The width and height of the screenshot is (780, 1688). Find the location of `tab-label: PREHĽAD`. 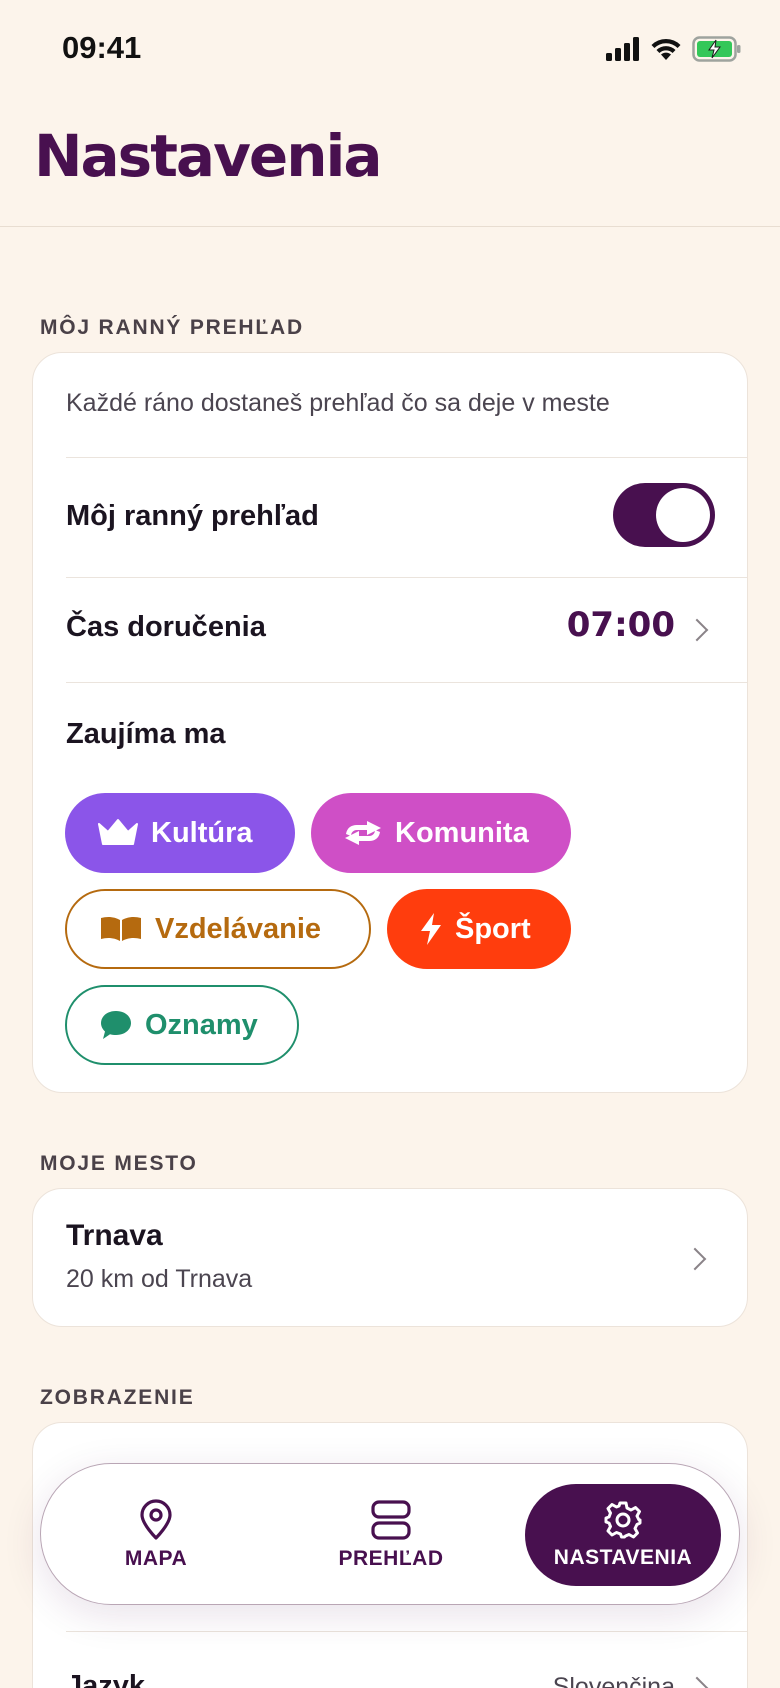

tab-label: PREHĽAD is located at coordinates (391, 1558).